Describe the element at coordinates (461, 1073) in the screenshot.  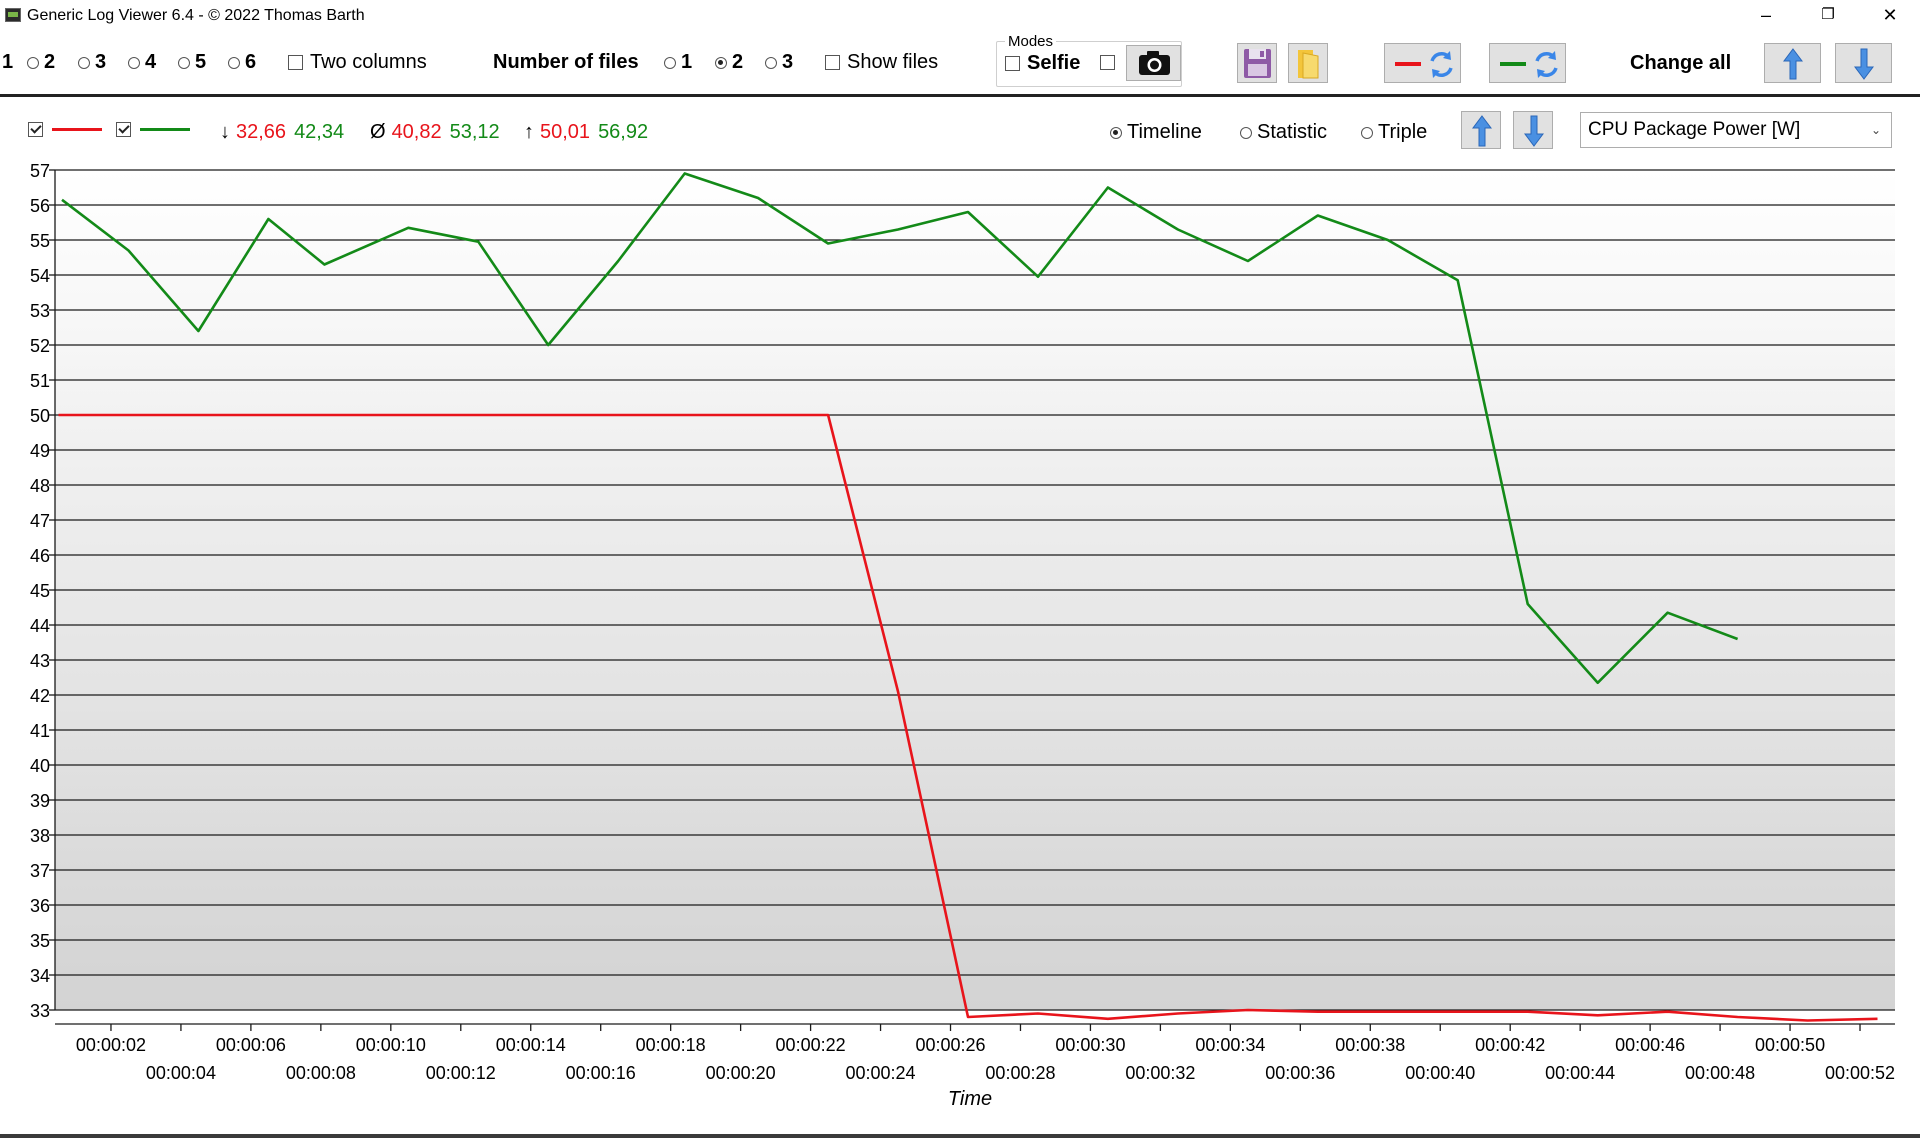
I see `x-tick-label: 00:00:12` at that location.